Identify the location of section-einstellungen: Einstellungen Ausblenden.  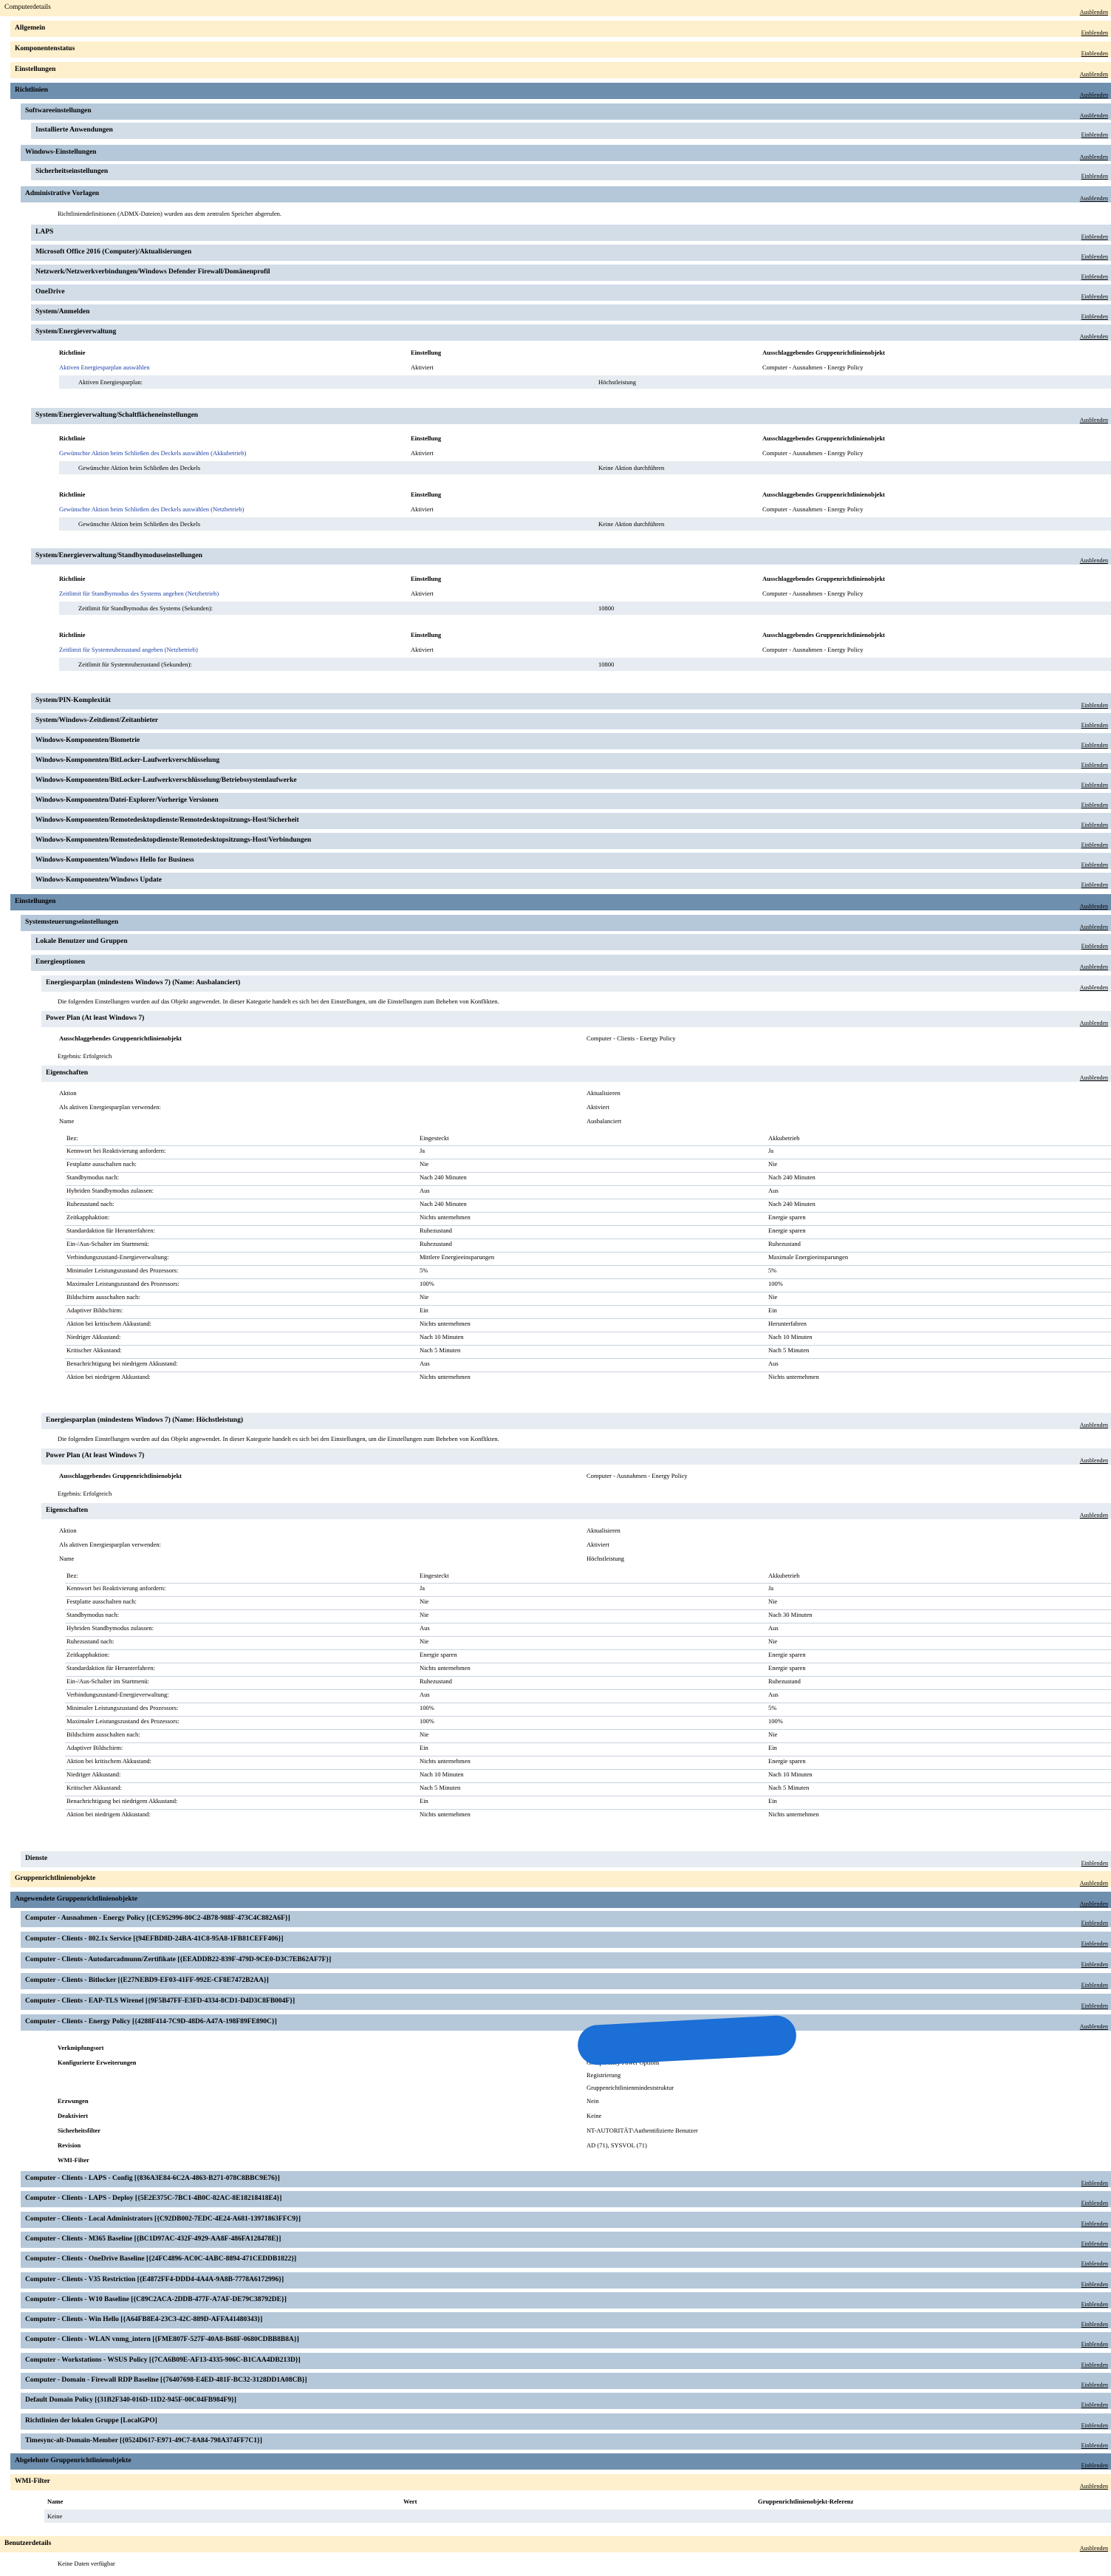
(560, 70).